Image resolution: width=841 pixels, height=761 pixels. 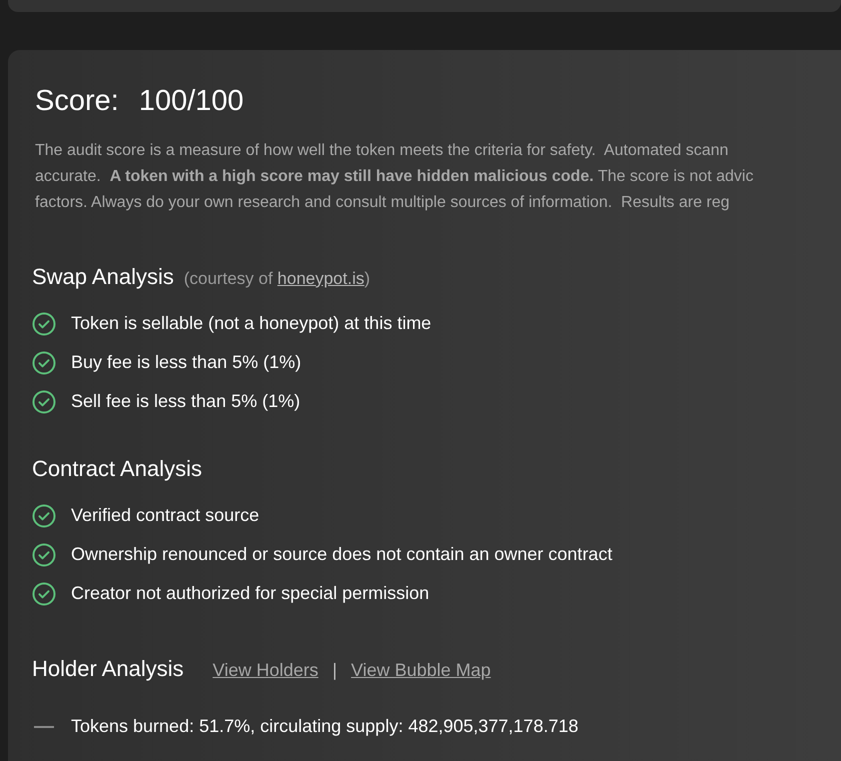 What do you see at coordinates (186, 362) in the screenshot?
I see `check-result-text: Buy fee is less than 5% (1%)` at bounding box center [186, 362].